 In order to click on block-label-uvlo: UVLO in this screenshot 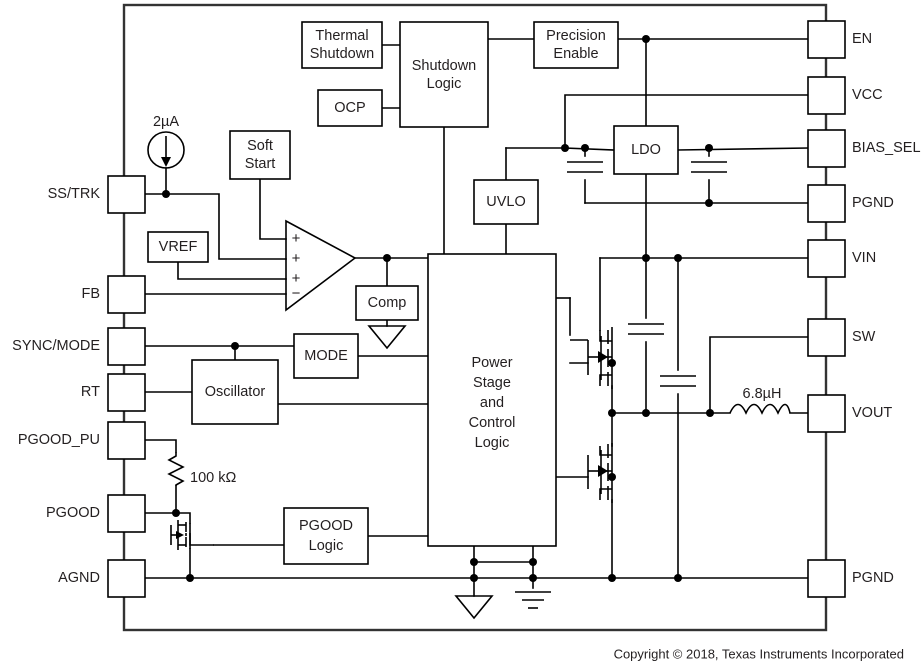, I will do `click(506, 202)`.